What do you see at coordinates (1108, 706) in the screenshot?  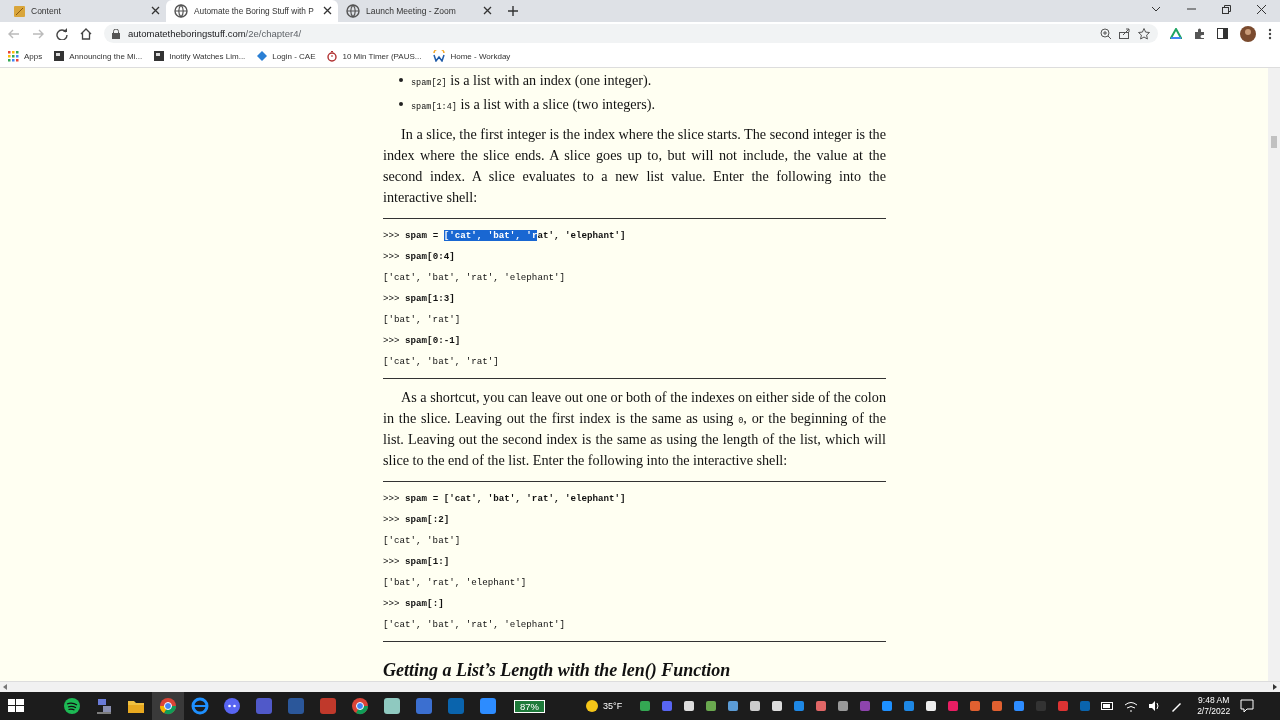 I see `battery-icon` at bounding box center [1108, 706].